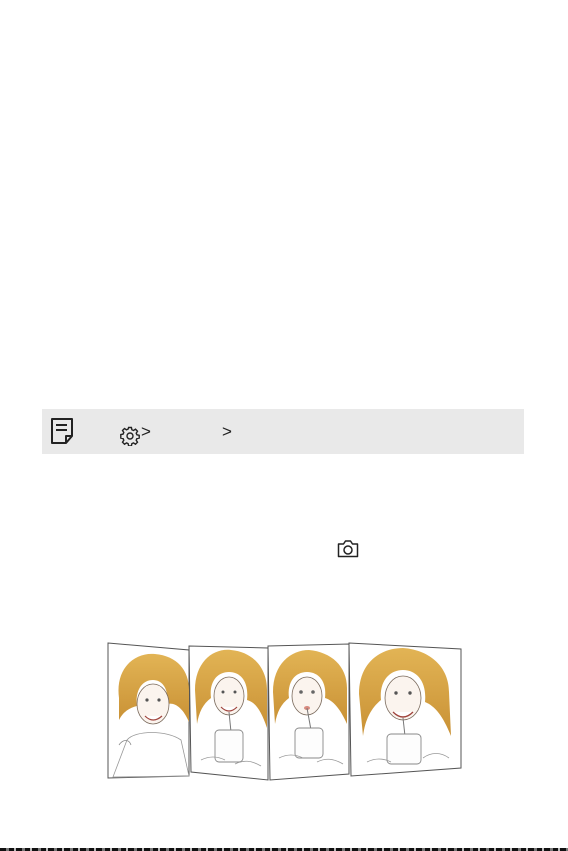 This screenshot has width=568, height=851. I want to click on note-icon, so click(62, 431).